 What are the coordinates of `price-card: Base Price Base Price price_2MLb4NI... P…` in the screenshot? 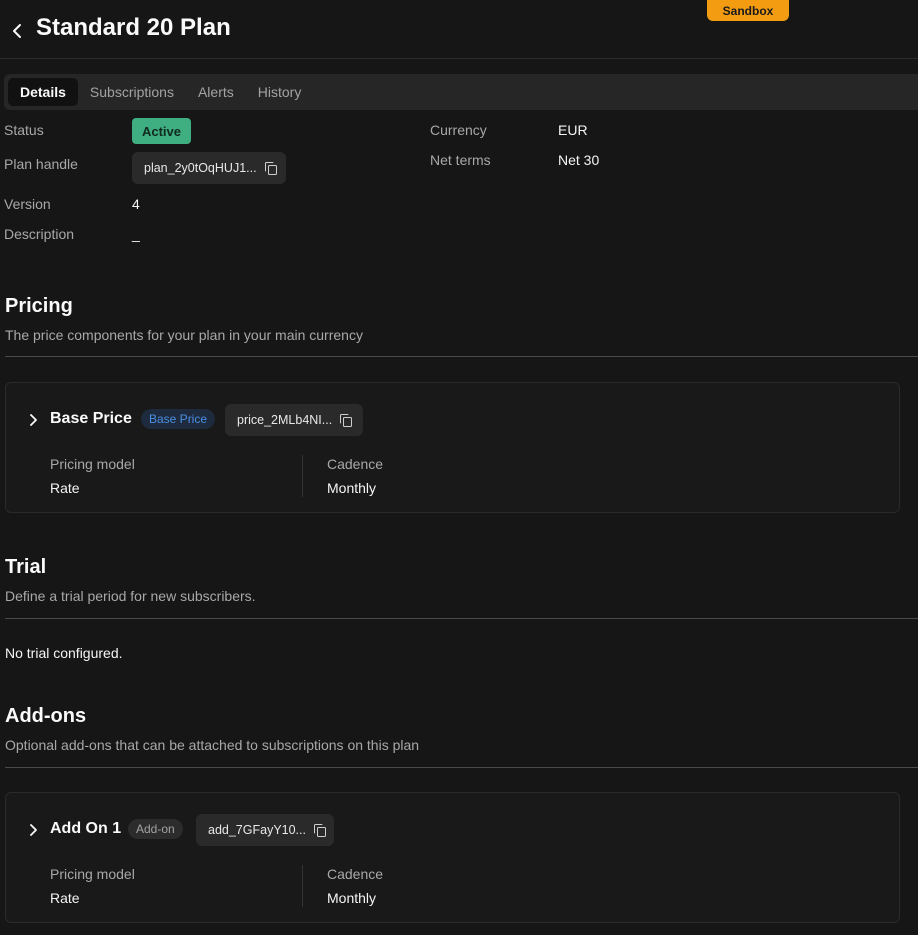 It's located at (452, 447).